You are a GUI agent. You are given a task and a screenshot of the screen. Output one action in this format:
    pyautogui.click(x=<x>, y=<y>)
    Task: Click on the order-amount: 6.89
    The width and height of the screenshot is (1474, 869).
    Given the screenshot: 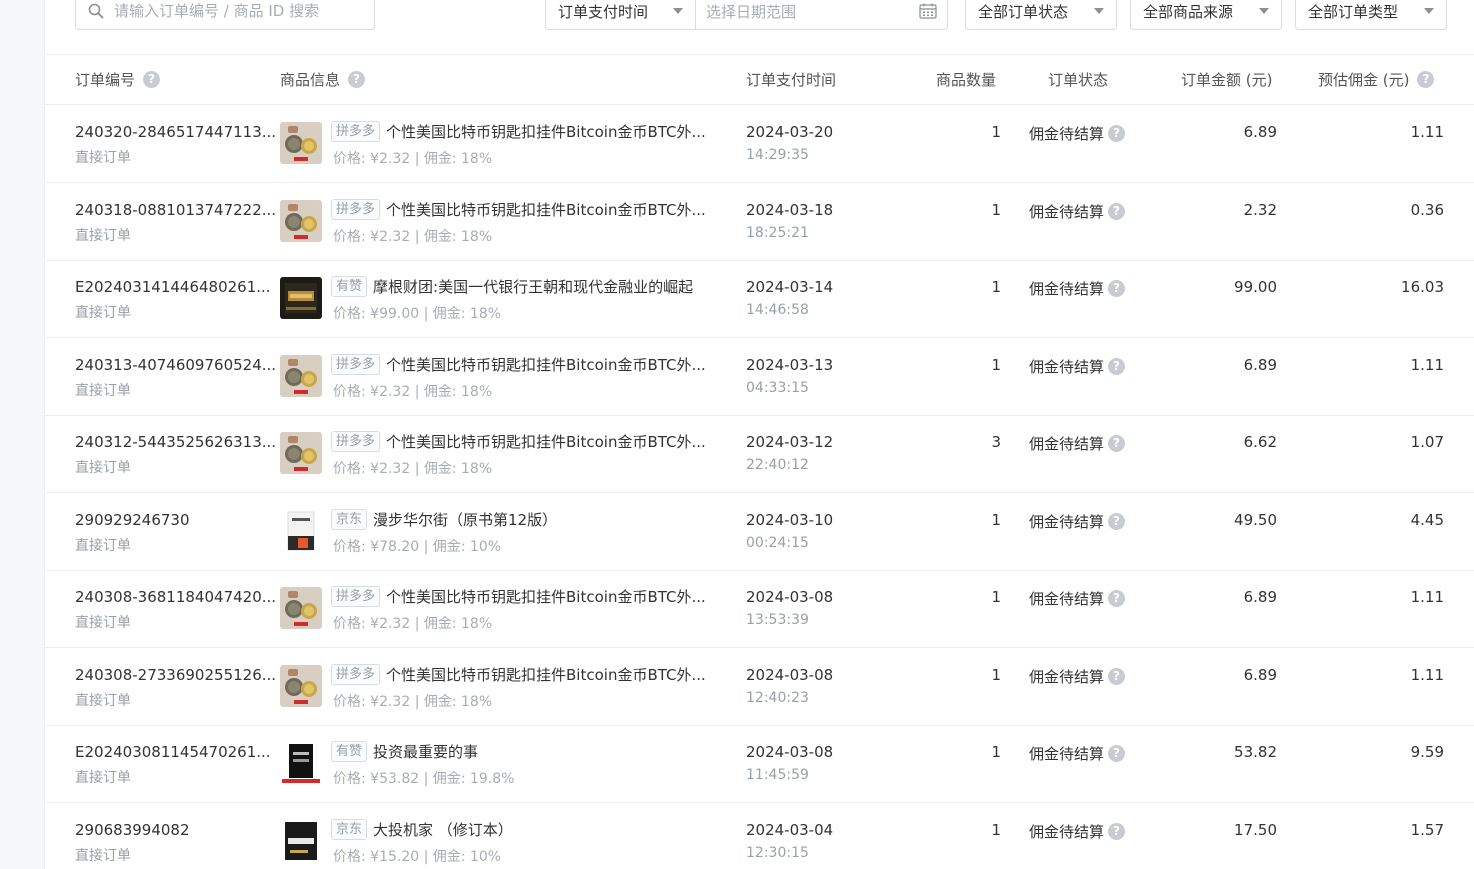 What is the action you would take?
    pyautogui.click(x=1260, y=597)
    